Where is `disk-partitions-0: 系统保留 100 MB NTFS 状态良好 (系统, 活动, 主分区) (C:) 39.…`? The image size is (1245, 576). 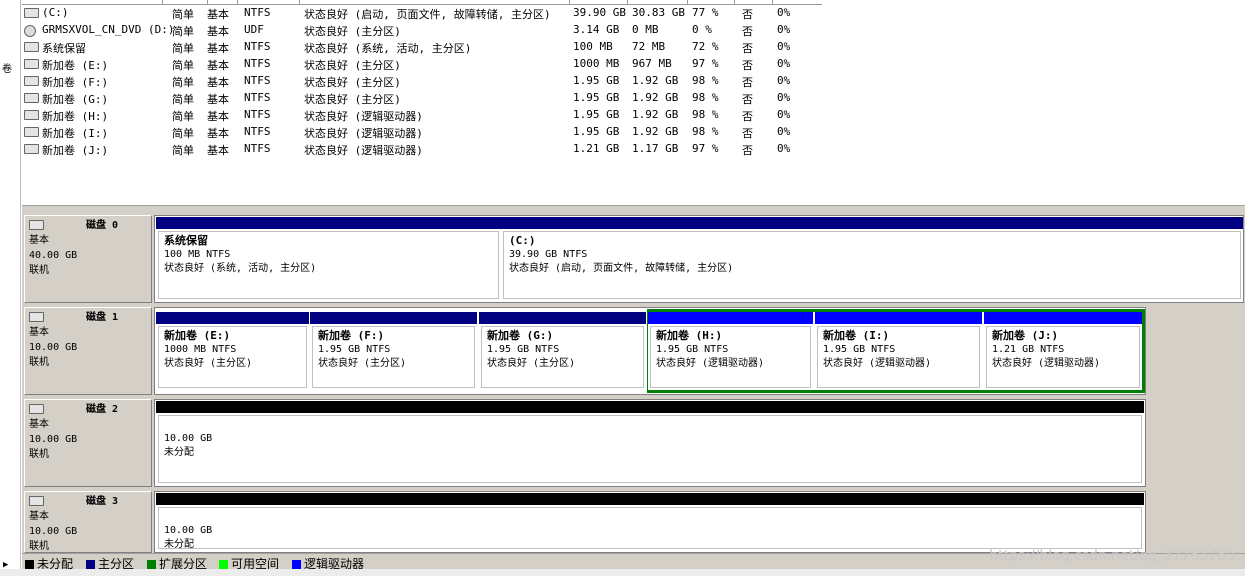 disk-partitions-0: 系统保留 100 MB NTFS 状态良好 (系统, 活动, 主分区) (C:) 39.… is located at coordinates (699, 259).